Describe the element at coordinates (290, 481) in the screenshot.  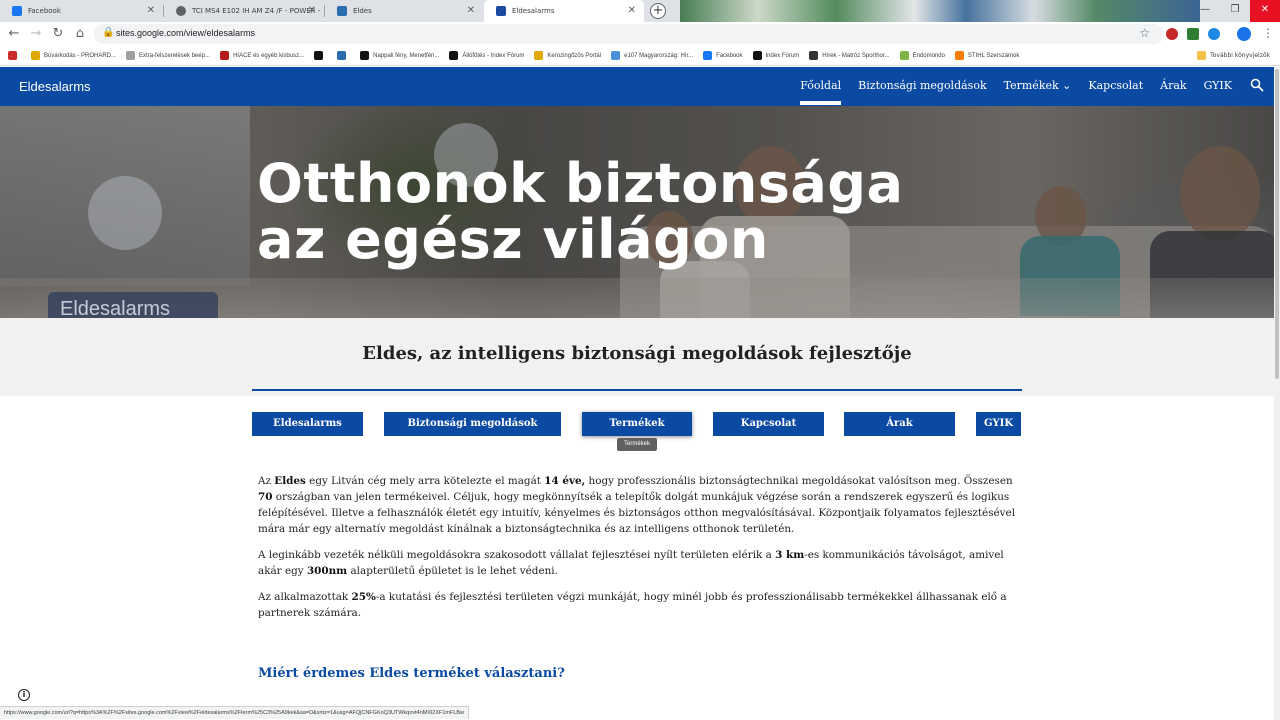
I see `emphasis: Eldes` at that location.